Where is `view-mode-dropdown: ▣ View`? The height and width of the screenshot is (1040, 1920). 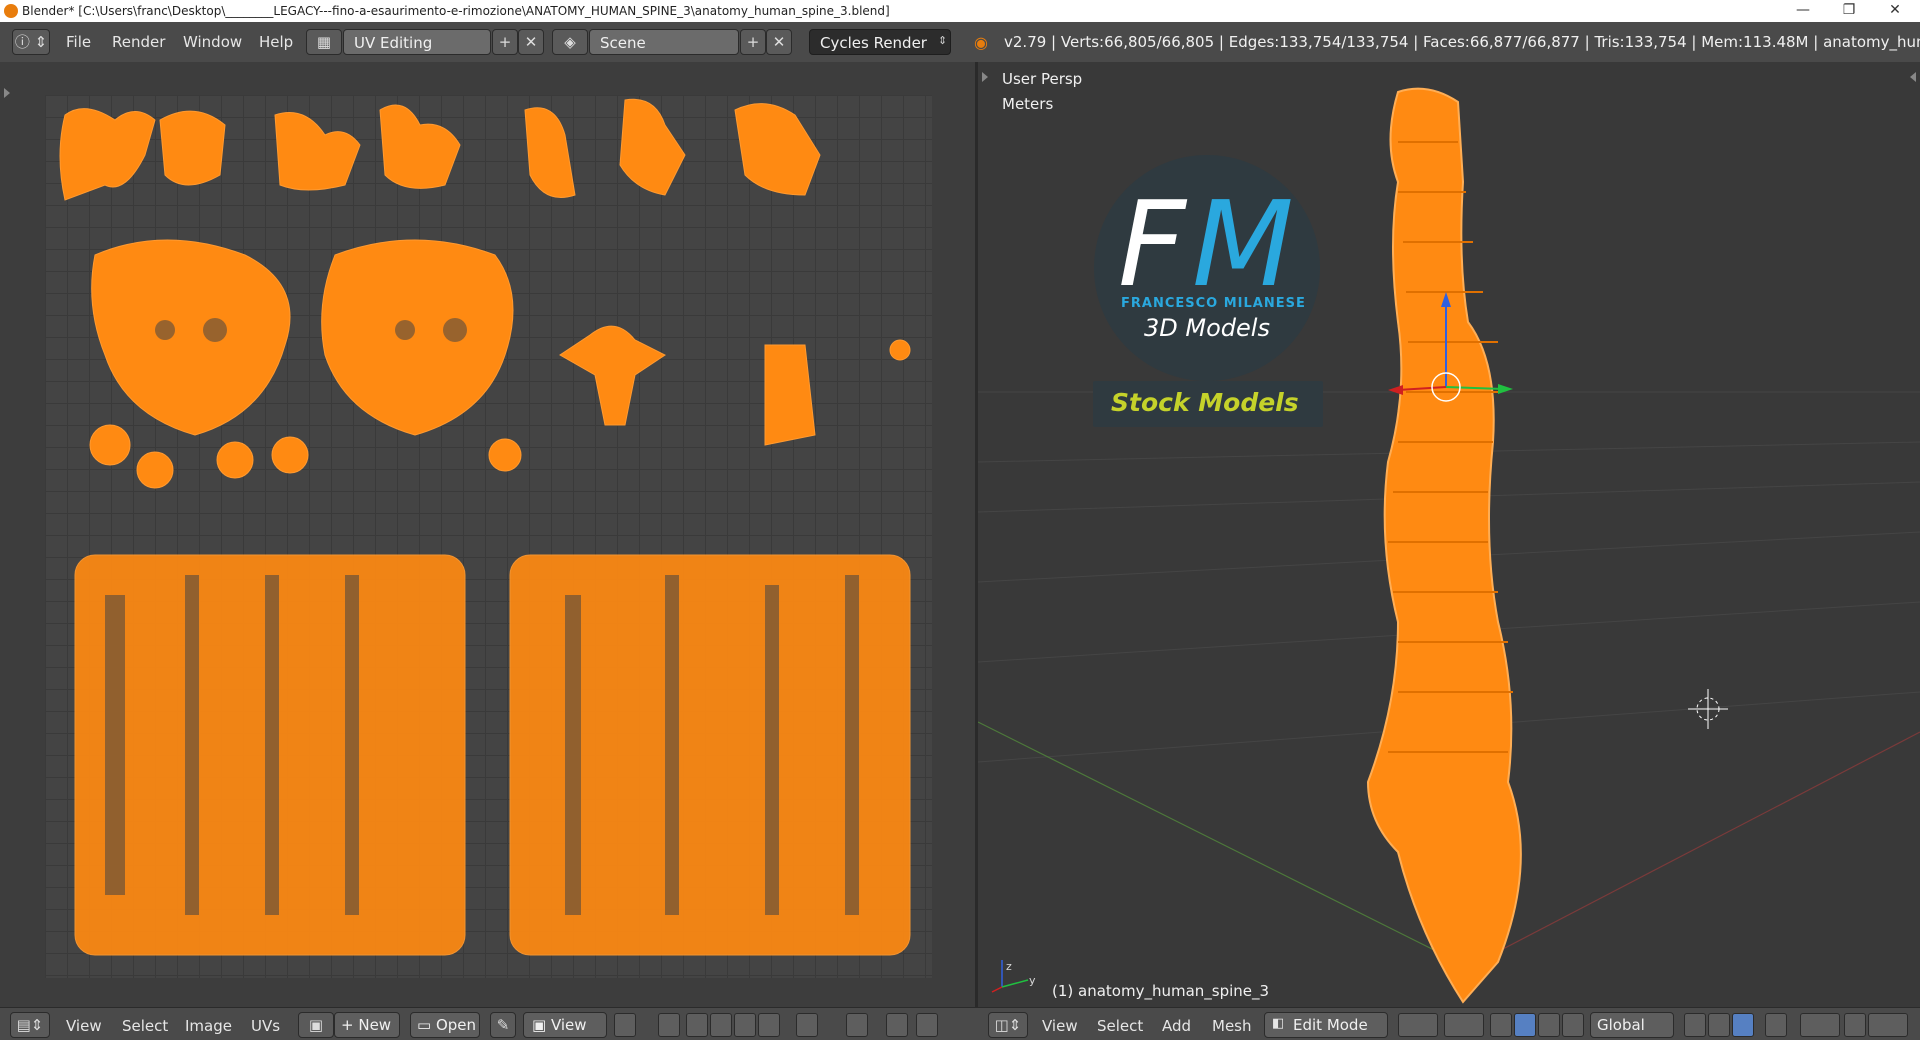
view-mode-dropdown: ▣ View is located at coordinates (565, 1025).